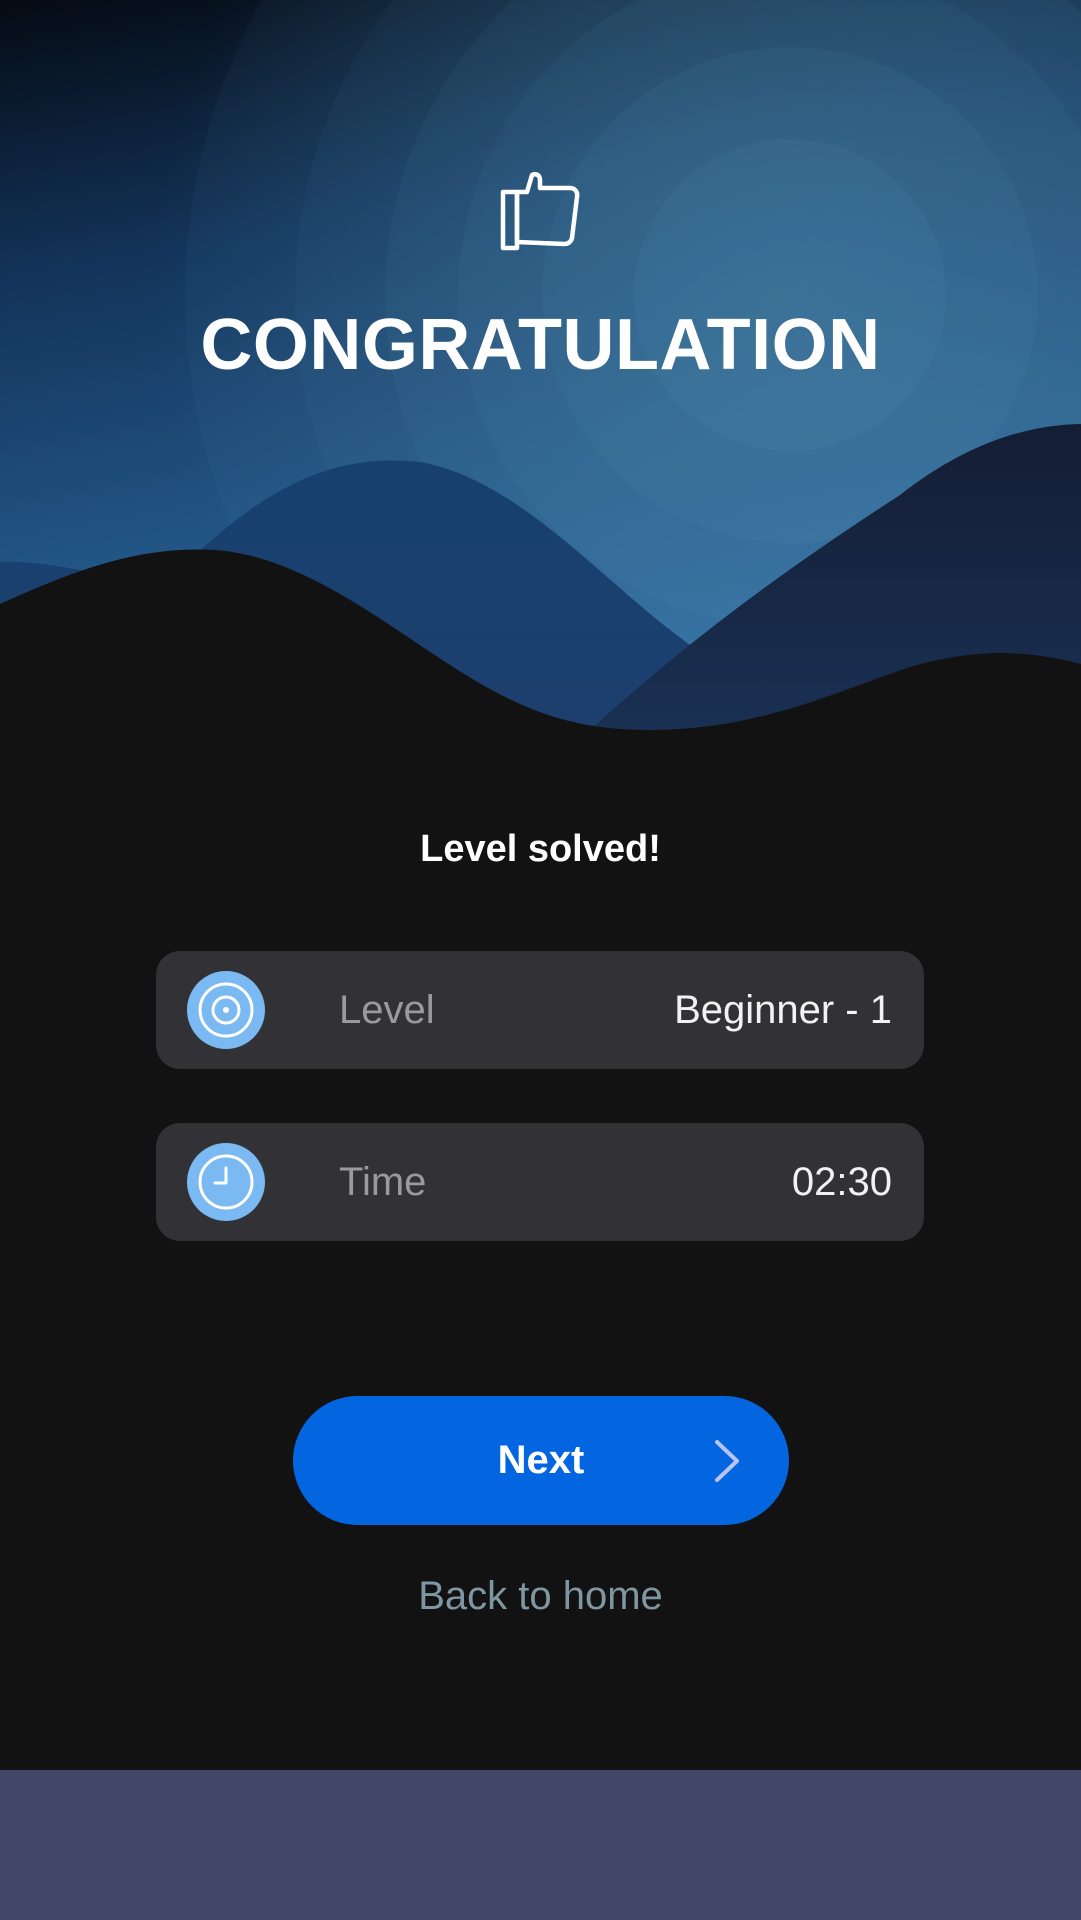 The image size is (1081, 1920). What do you see at coordinates (541, 1460) in the screenshot?
I see `next-button: Next` at bounding box center [541, 1460].